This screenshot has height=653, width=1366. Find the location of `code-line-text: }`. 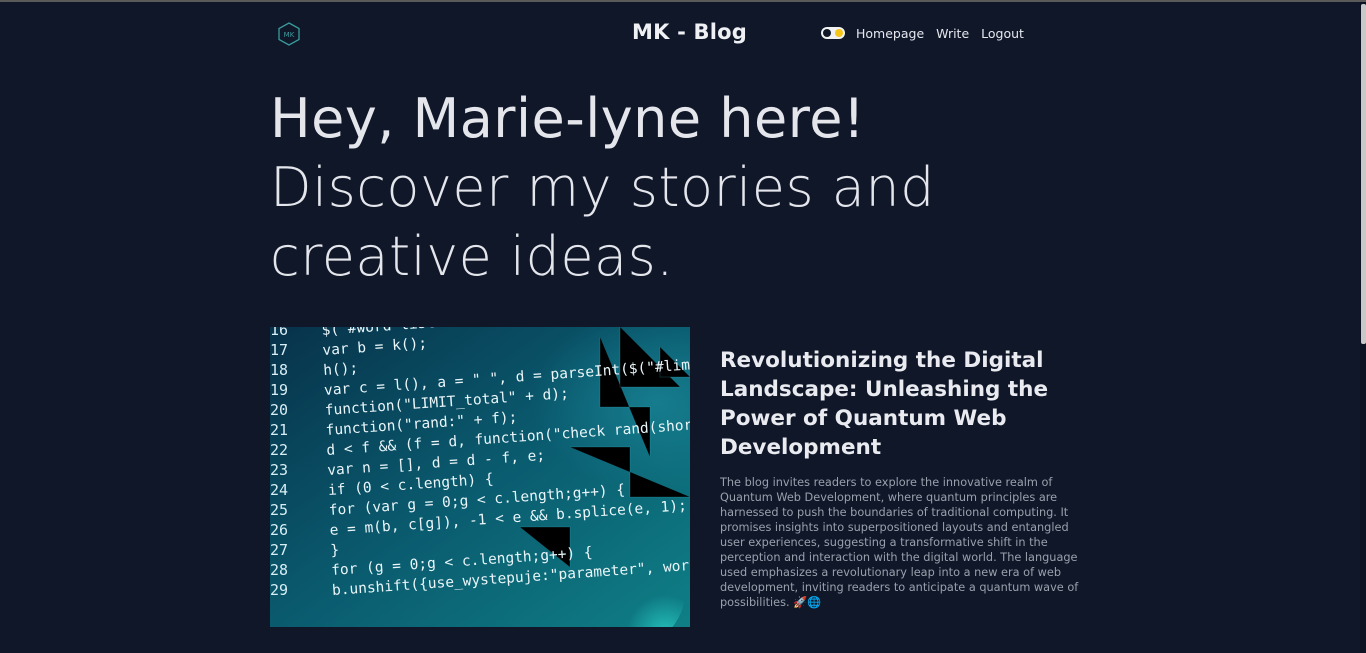

code-line-text: } is located at coordinates (335, 550).